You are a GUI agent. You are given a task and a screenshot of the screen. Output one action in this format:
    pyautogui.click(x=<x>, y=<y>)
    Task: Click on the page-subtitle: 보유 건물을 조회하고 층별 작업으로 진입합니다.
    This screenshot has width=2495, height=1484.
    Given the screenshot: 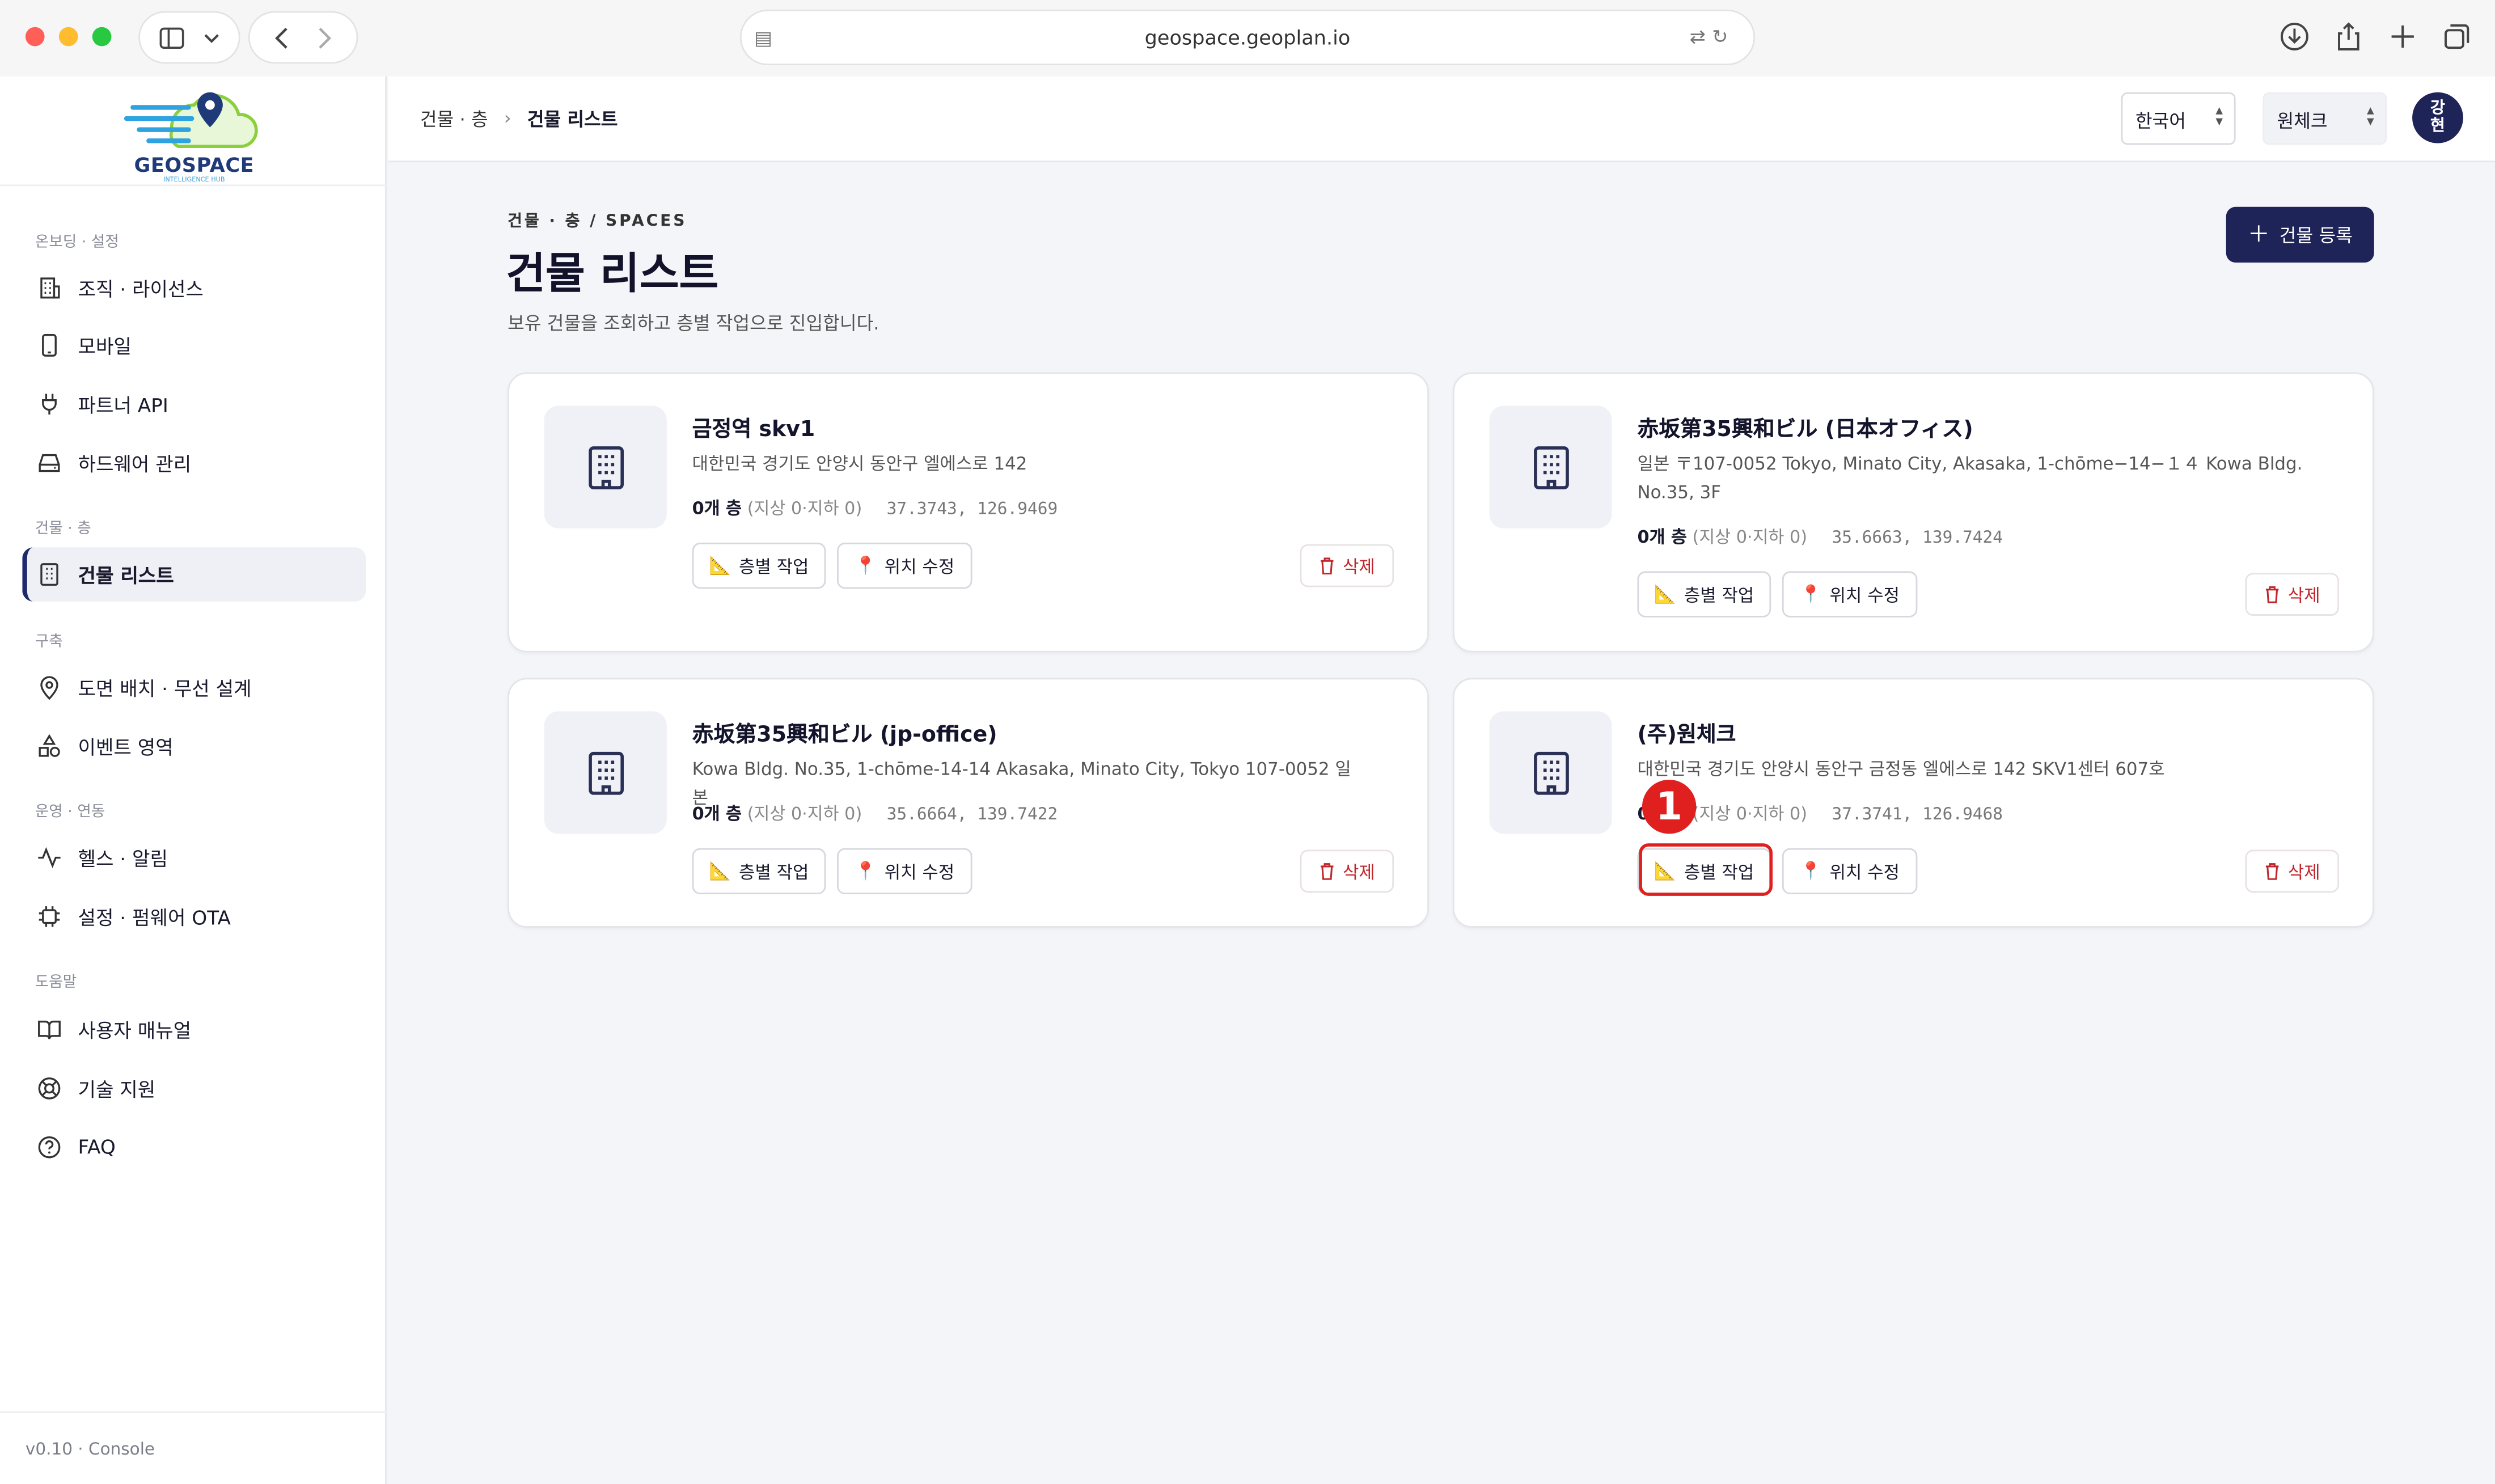 What is the action you would take?
    pyautogui.click(x=693, y=323)
    